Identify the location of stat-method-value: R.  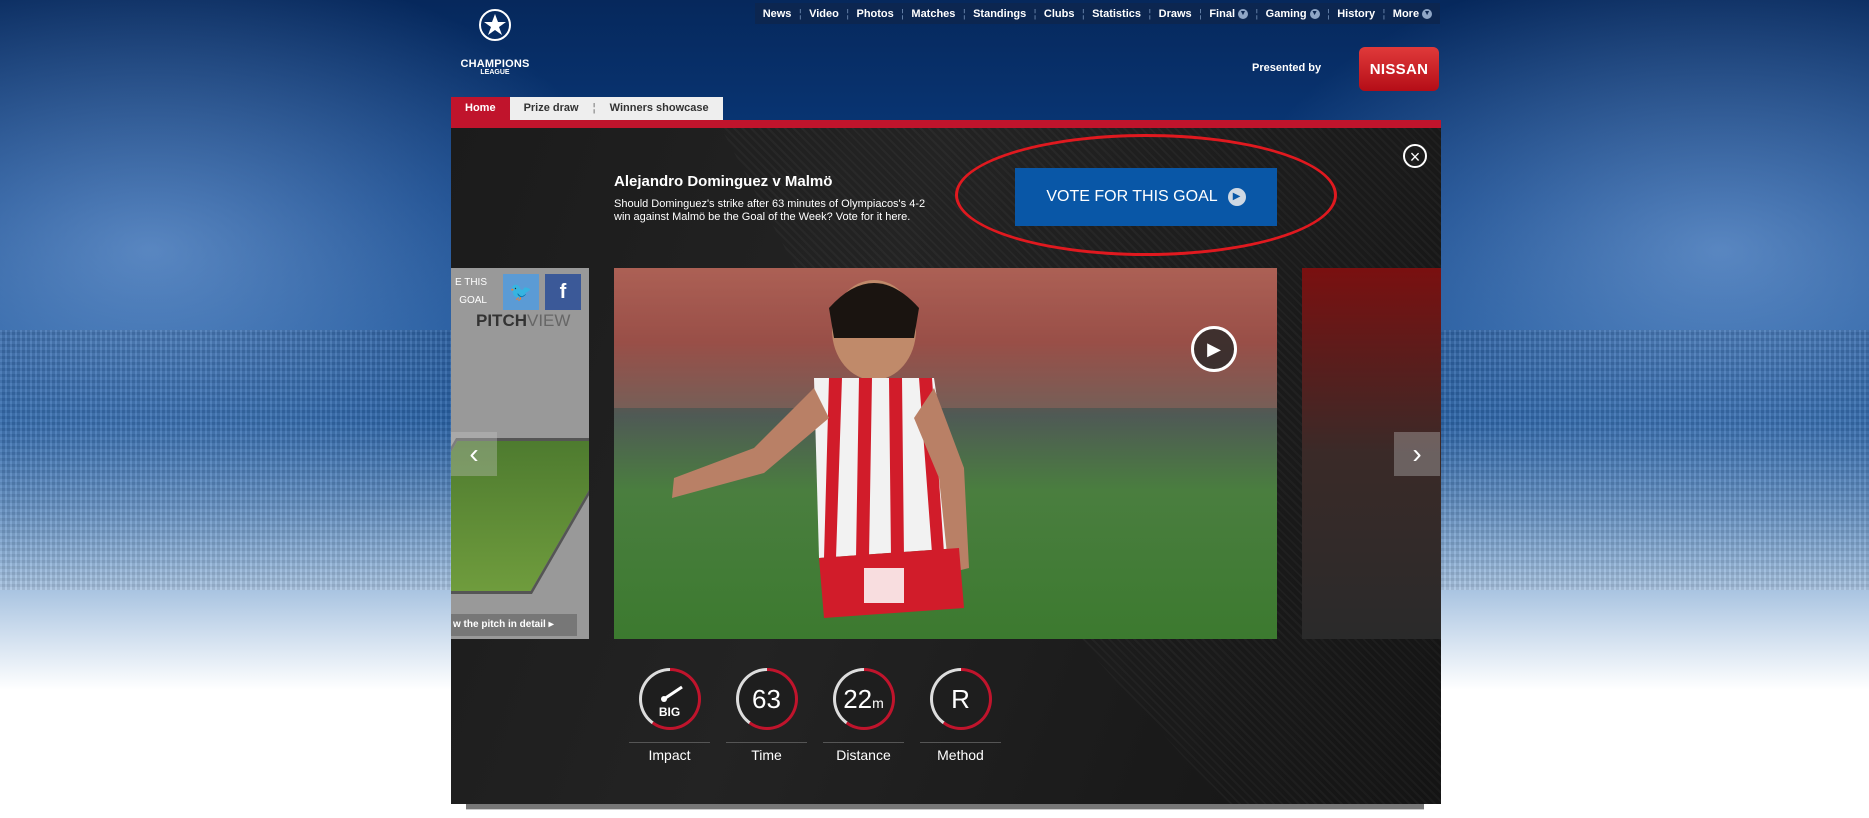
(960, 699).